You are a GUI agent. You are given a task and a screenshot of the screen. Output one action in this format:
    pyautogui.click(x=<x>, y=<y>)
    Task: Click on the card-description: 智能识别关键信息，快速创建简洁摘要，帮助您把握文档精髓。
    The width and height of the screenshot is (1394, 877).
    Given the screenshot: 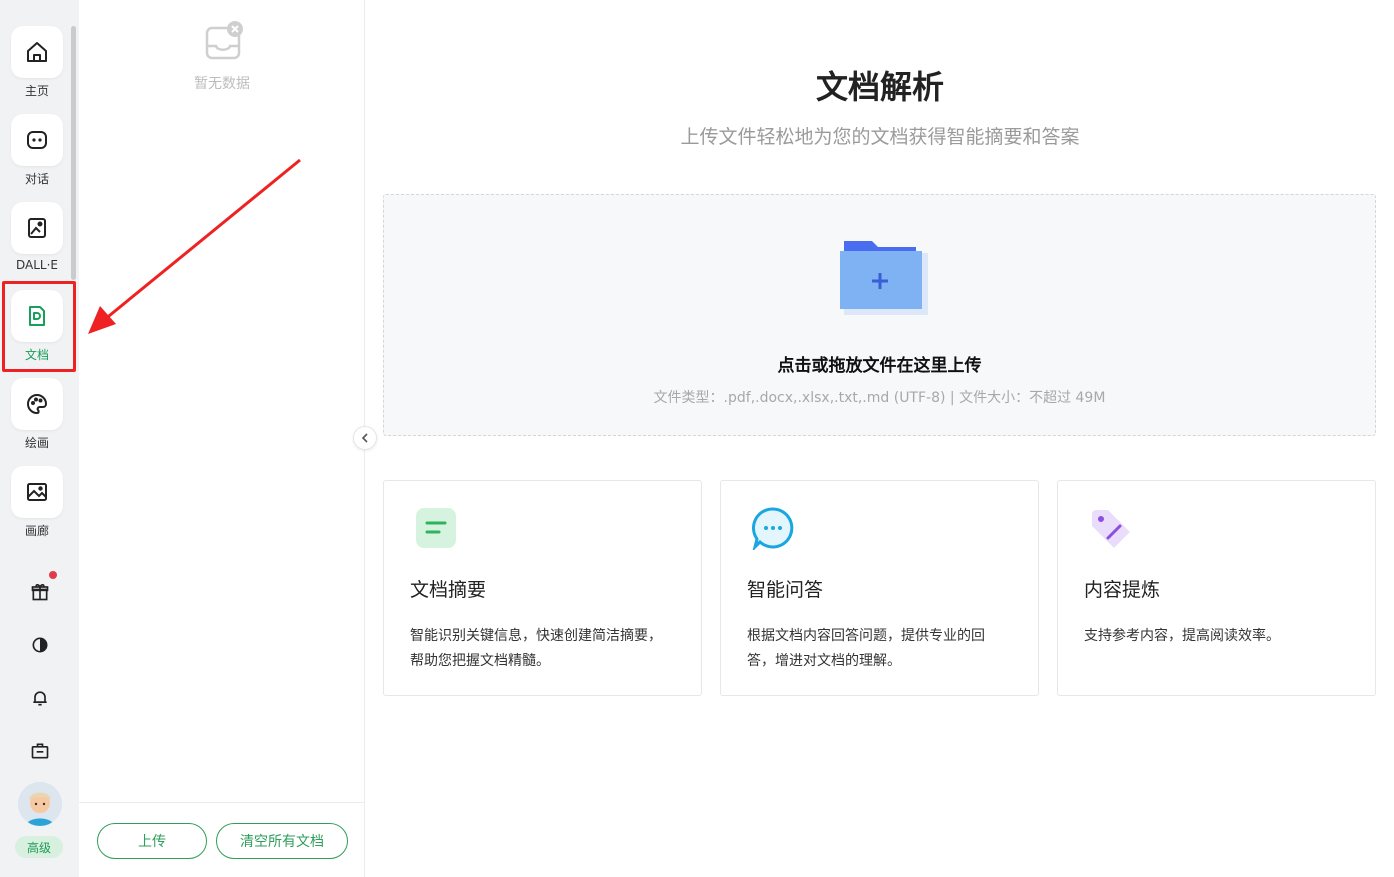 What is the action you would take?
    pyautogui.click(x=536, y=648)
    